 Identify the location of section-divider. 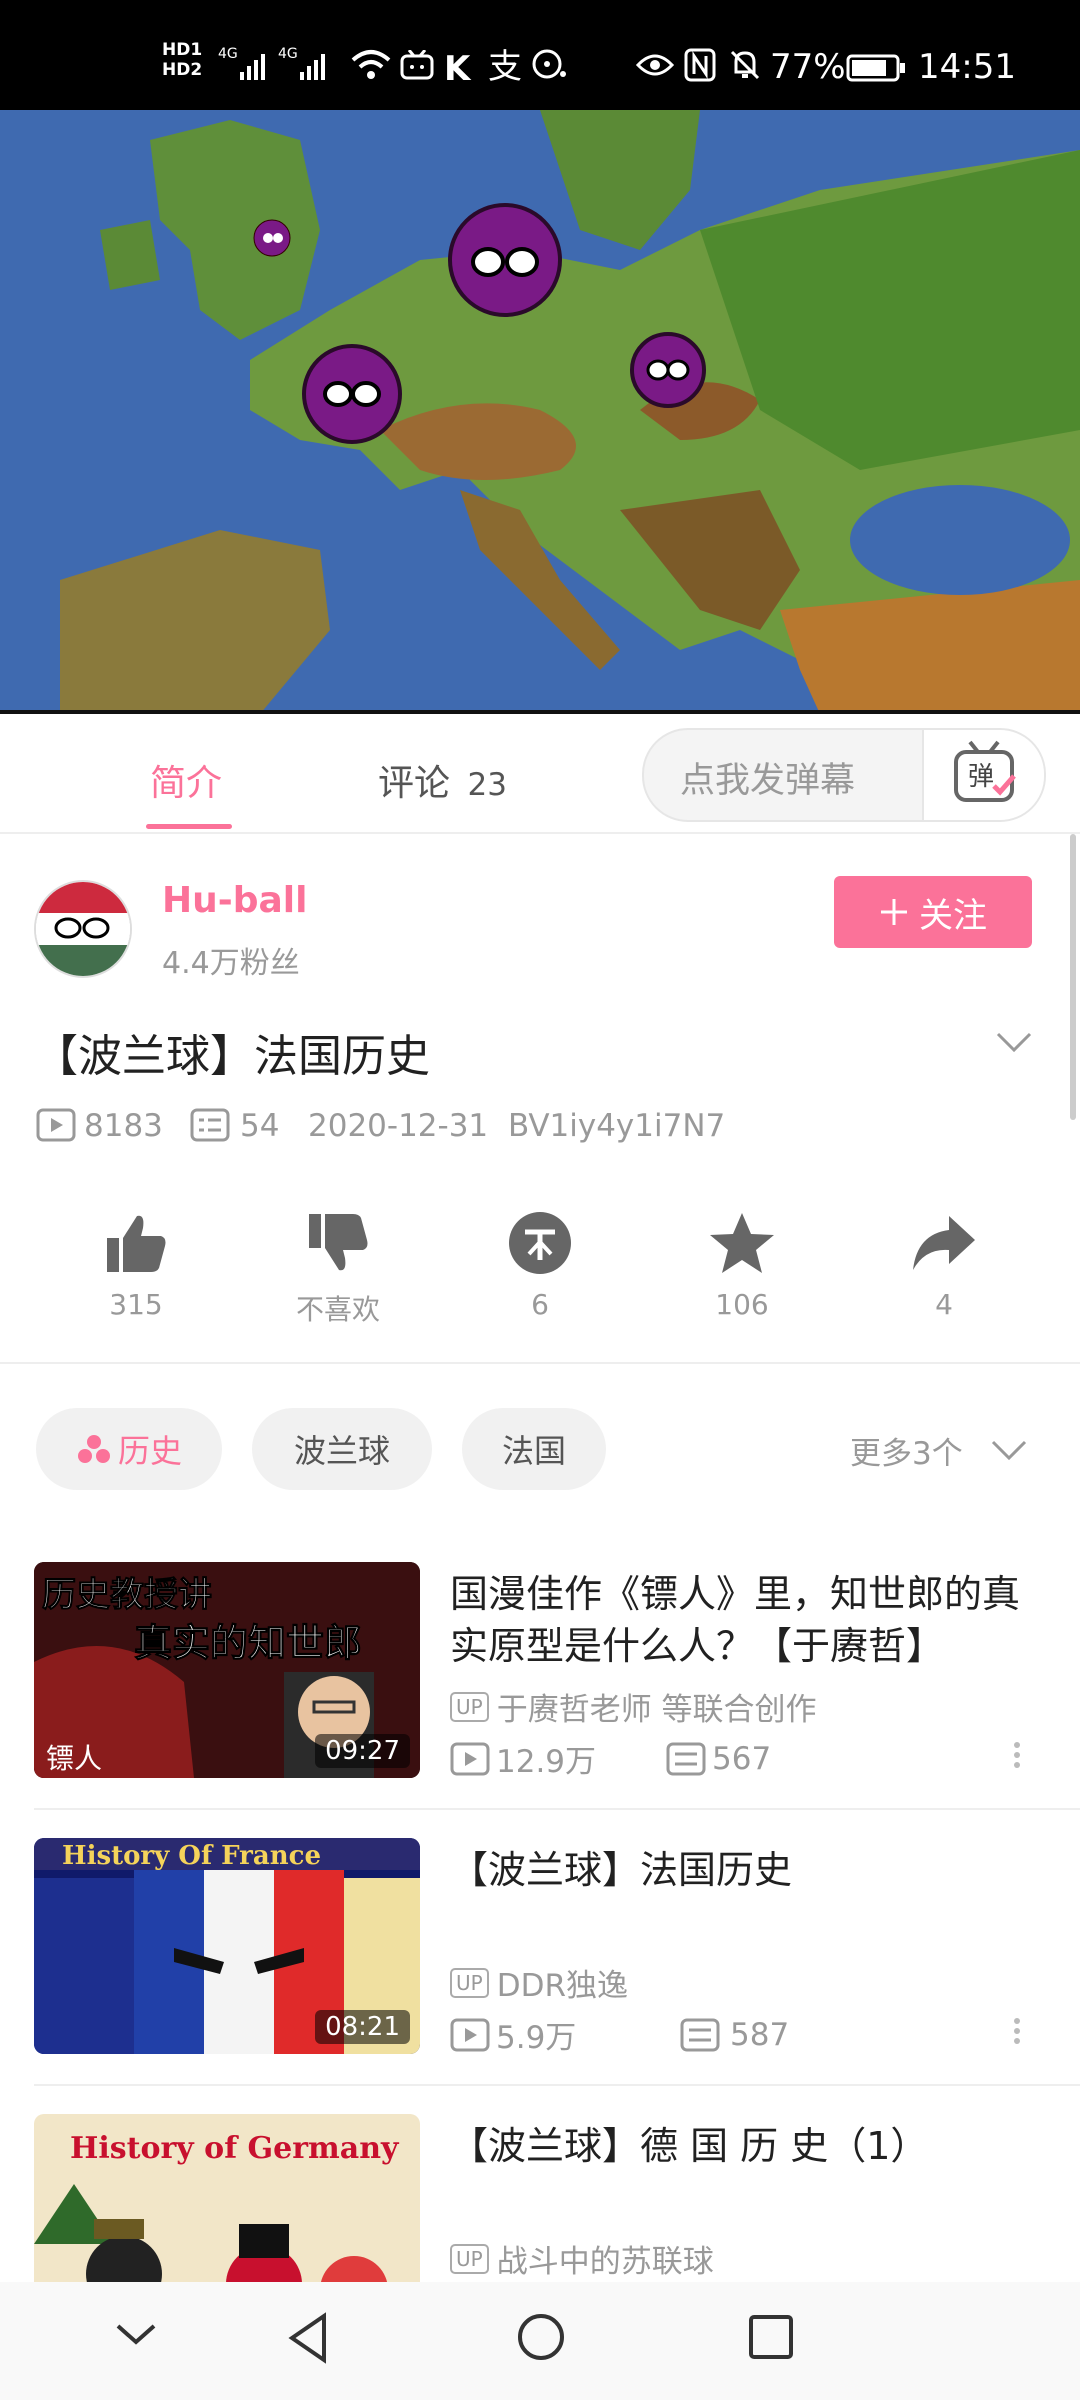
(540, 1363).